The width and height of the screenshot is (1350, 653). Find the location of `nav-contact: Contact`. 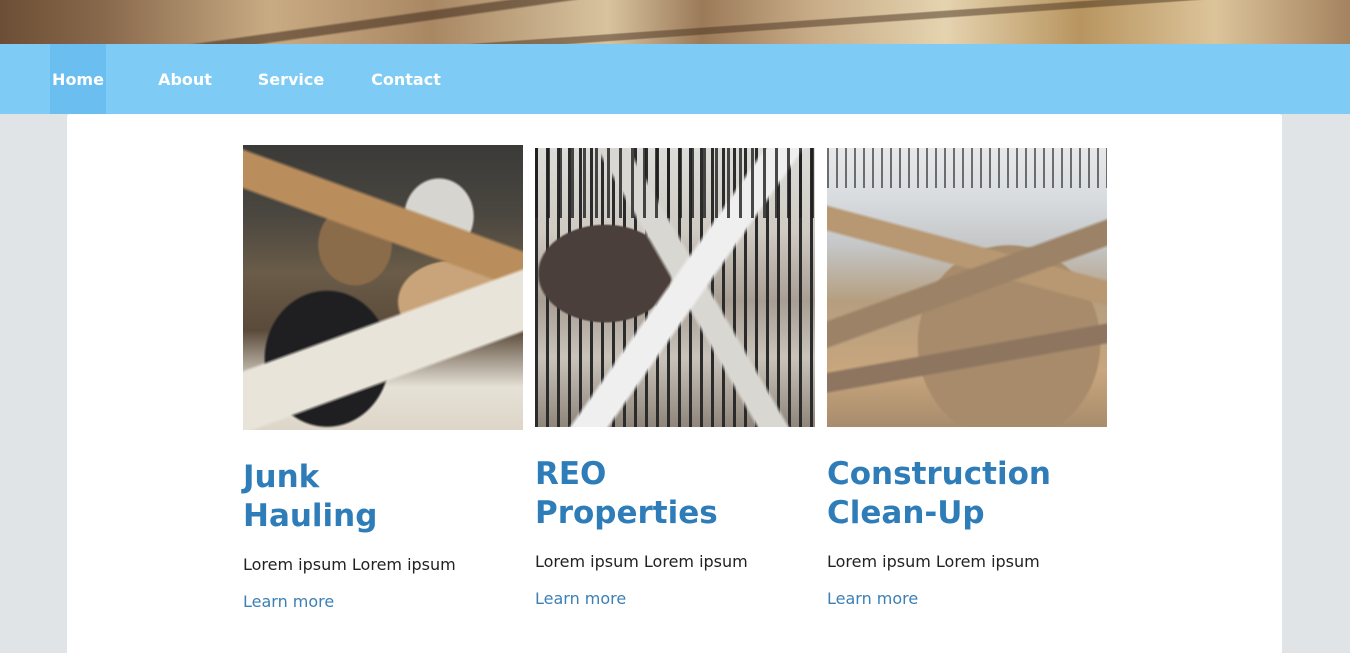

nav-contact: Contact is located at coordinates (406, 79).